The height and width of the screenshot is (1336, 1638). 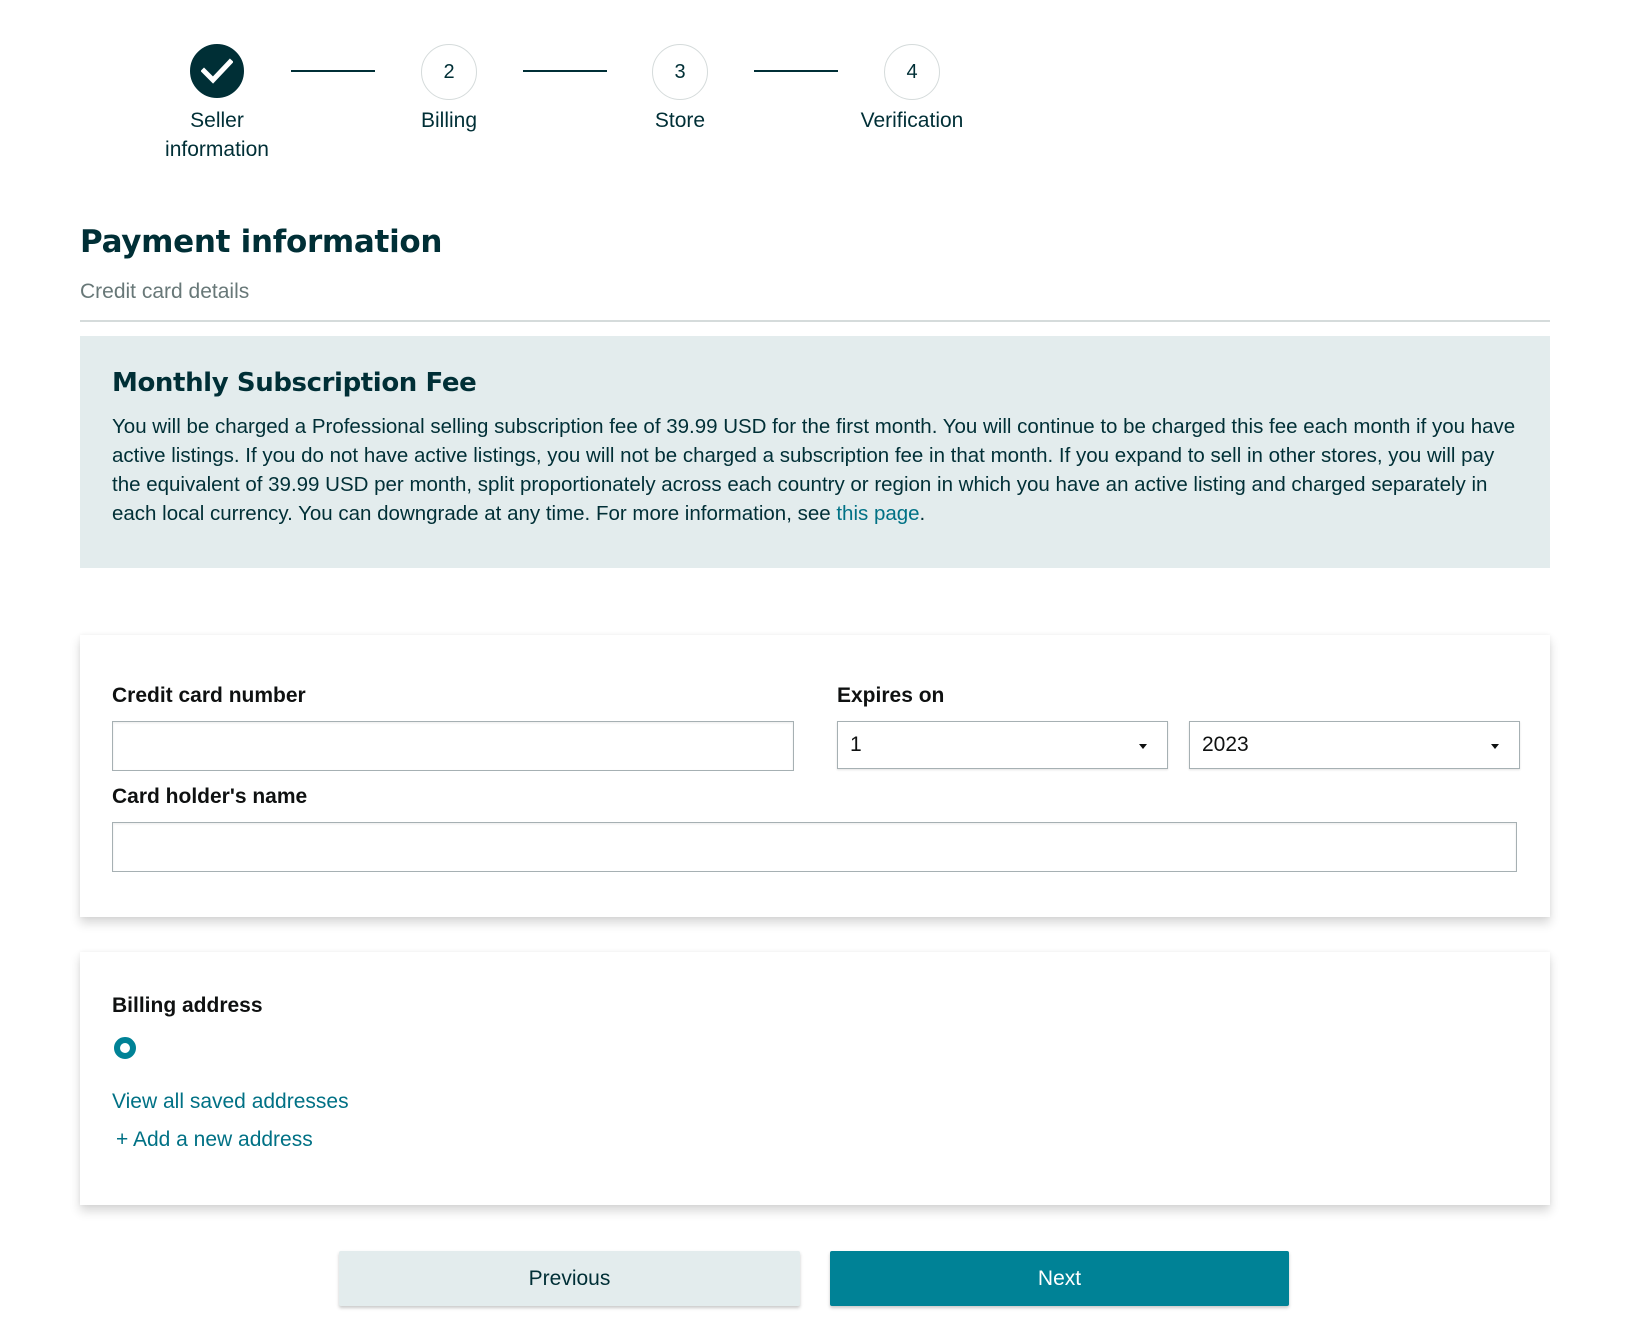 What do you see at coordinates (453, 746) in the screenshot?
I see `credit-card-number-input` at bounding box center [453, 746].